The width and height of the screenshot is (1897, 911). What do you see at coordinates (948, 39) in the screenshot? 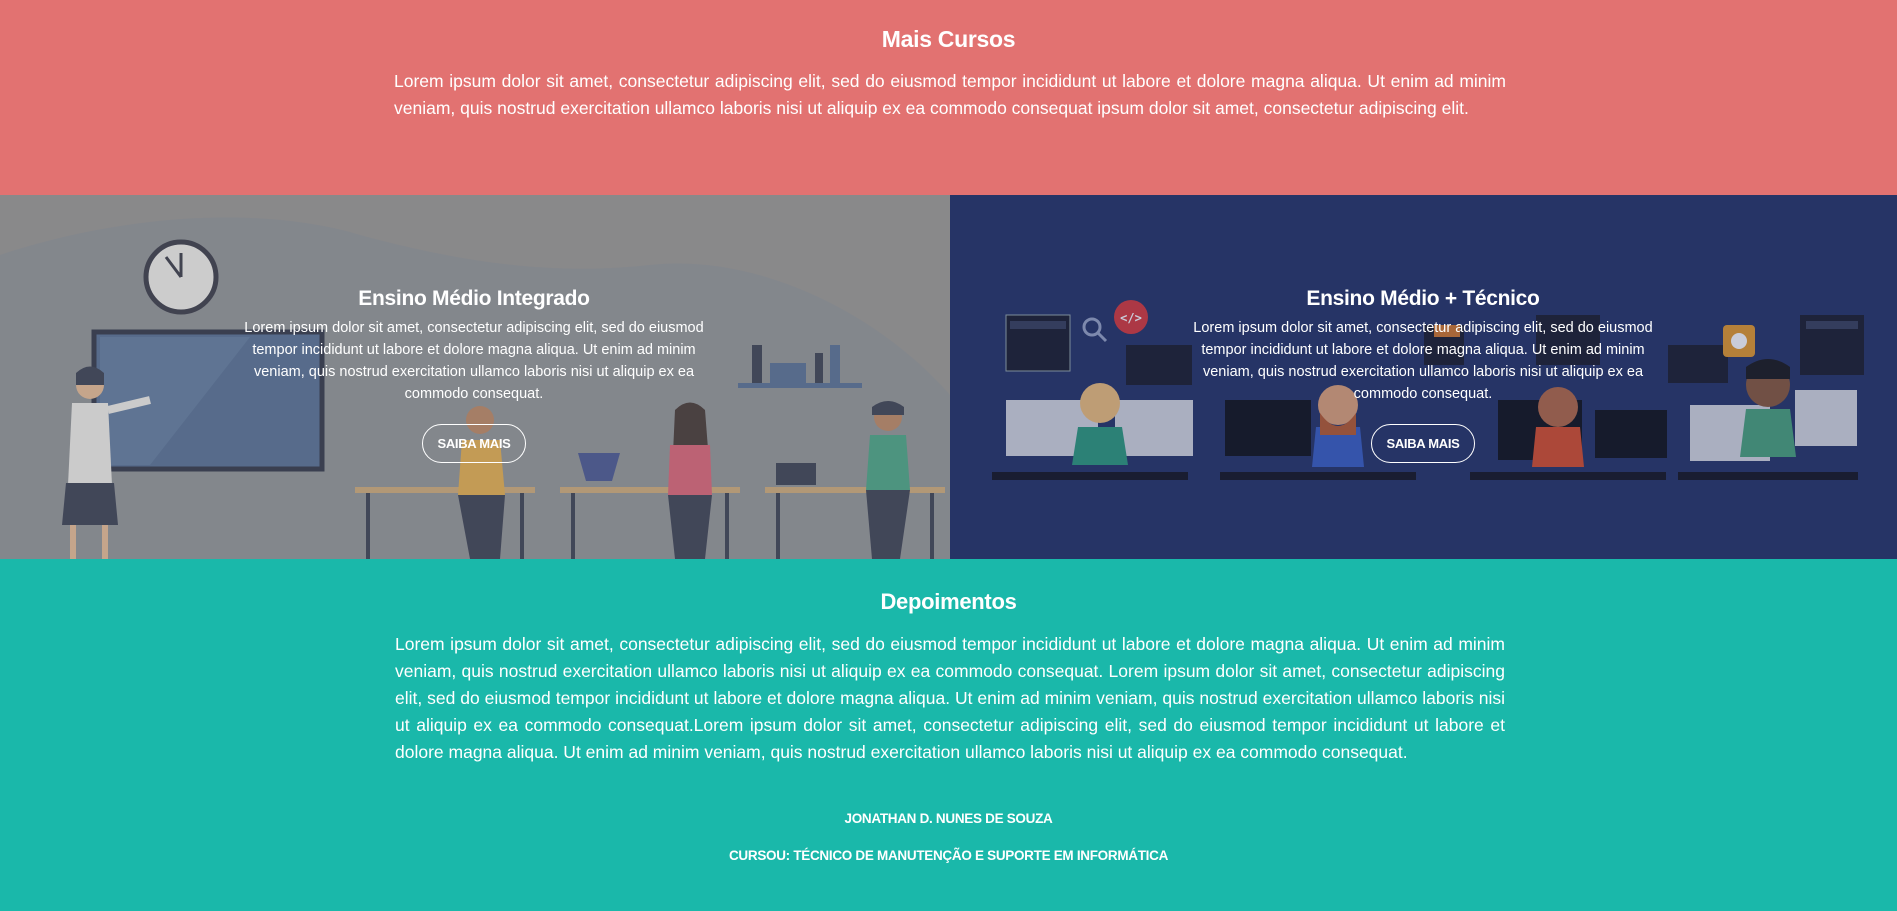
I see `more-courses-title: Mais Cursos` at bounding box center [948, 39].